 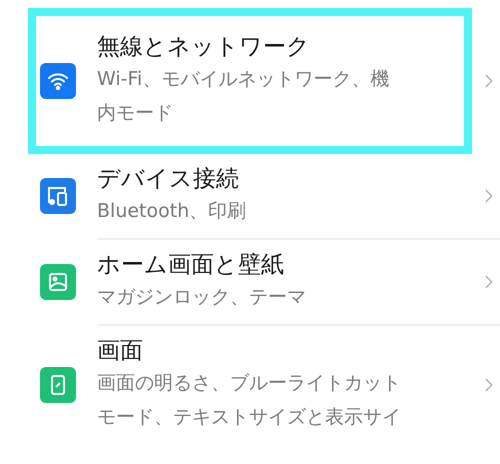 What do you see at coordinates (120, 351) in the screenshot?
I see `item-title: 画面` at bounding box center [120, 351].